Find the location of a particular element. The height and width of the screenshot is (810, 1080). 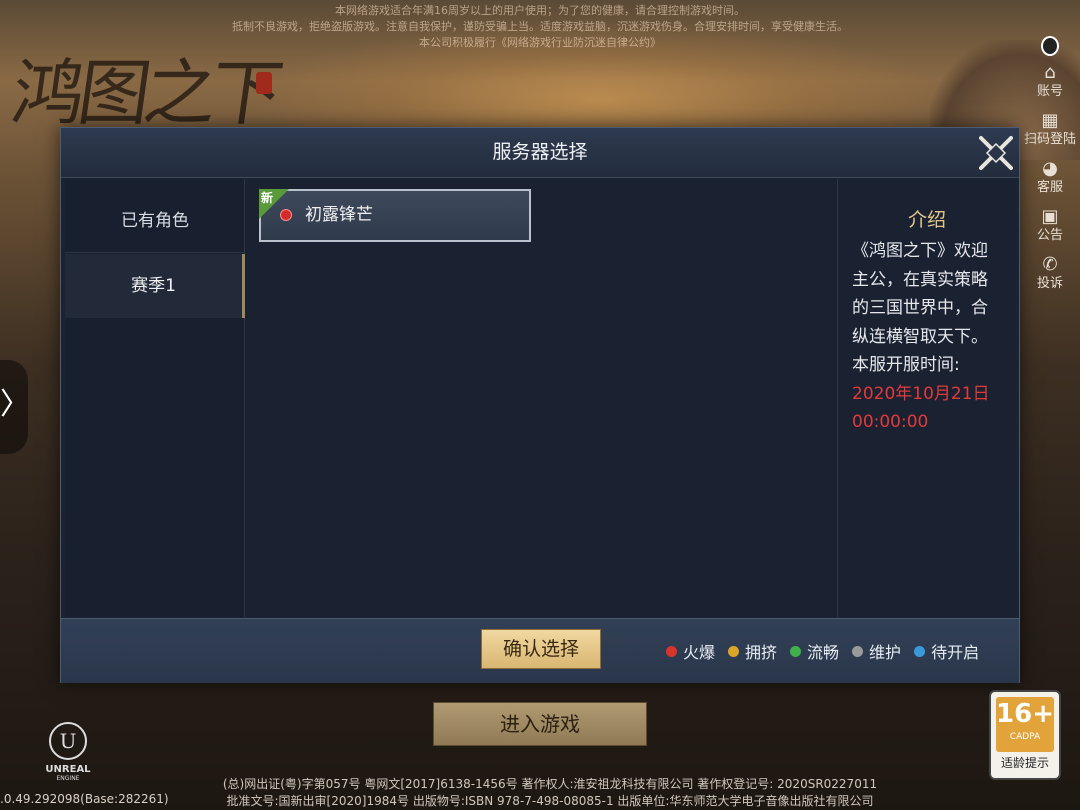

version-label: .0.49.292098(Base:282261) is located at coordinates (84, 799).